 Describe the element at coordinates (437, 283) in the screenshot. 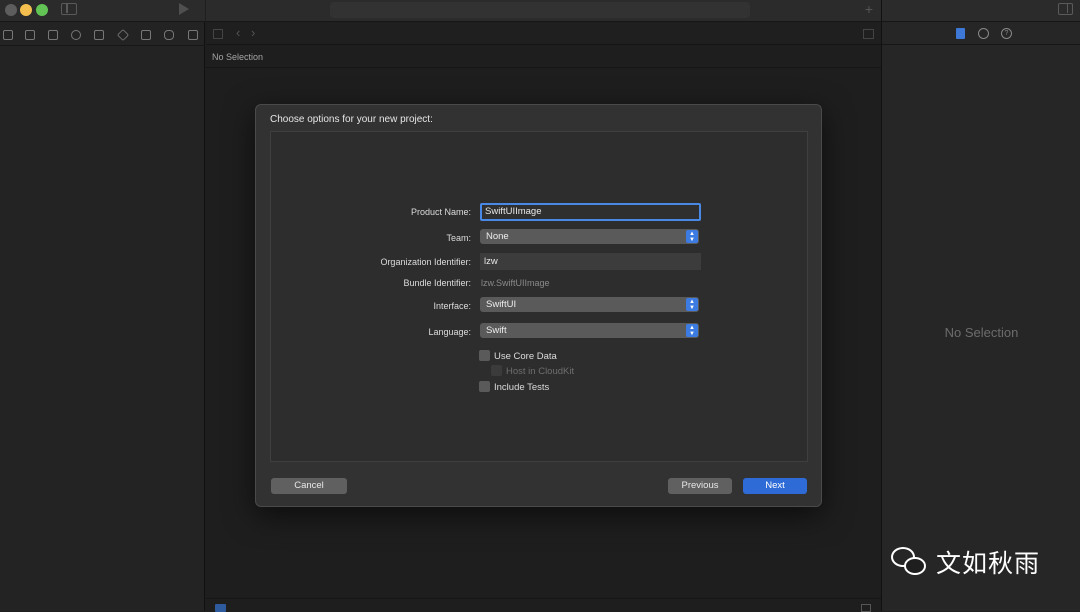

I see `bundle-identifier-label: Bundle Identifier:` at that location.